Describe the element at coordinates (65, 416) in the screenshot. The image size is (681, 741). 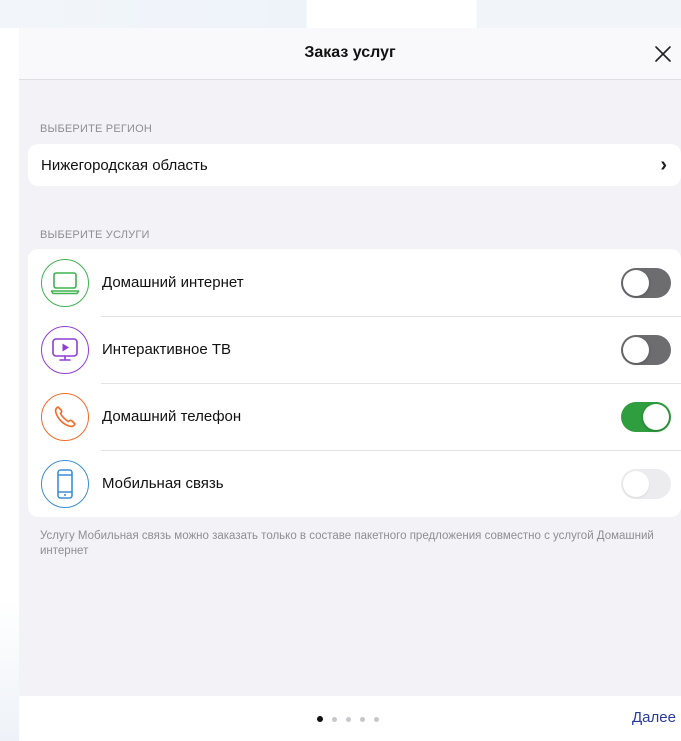
I see `phone-icon` at that location.